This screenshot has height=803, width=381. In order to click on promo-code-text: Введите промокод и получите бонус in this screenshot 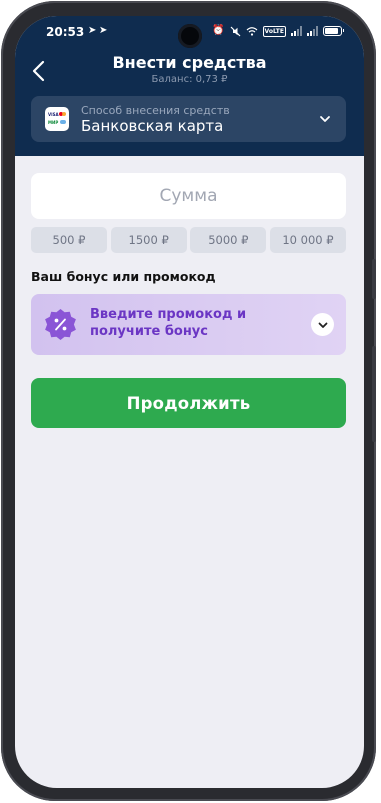, I will do `click(168, 323)`.